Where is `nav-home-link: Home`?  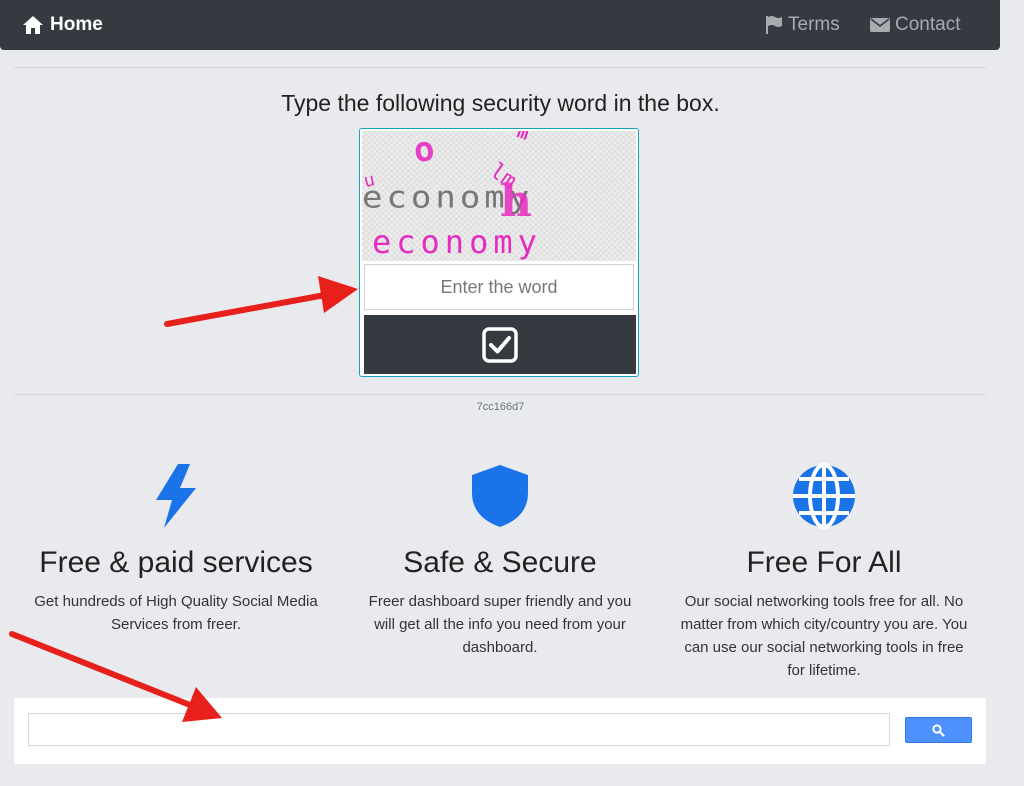
nav-home-link: Home is located at coordinates (62, 25).